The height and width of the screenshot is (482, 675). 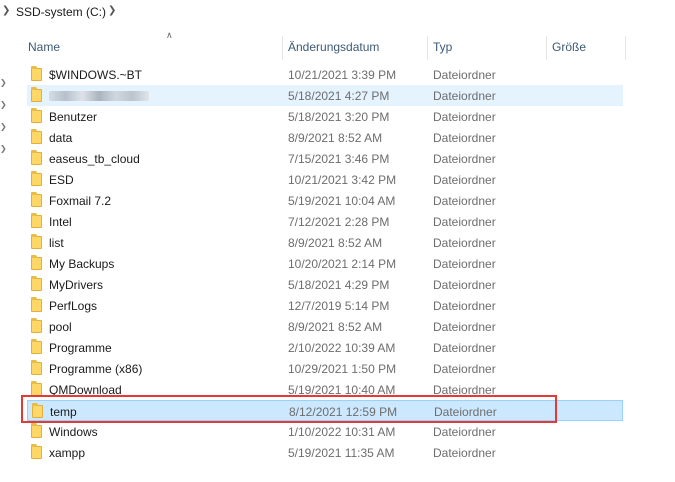 What do you see at coordinates (61, 138) in the screenshot?
I see `file-name: data` at bounding box center [61, 138].